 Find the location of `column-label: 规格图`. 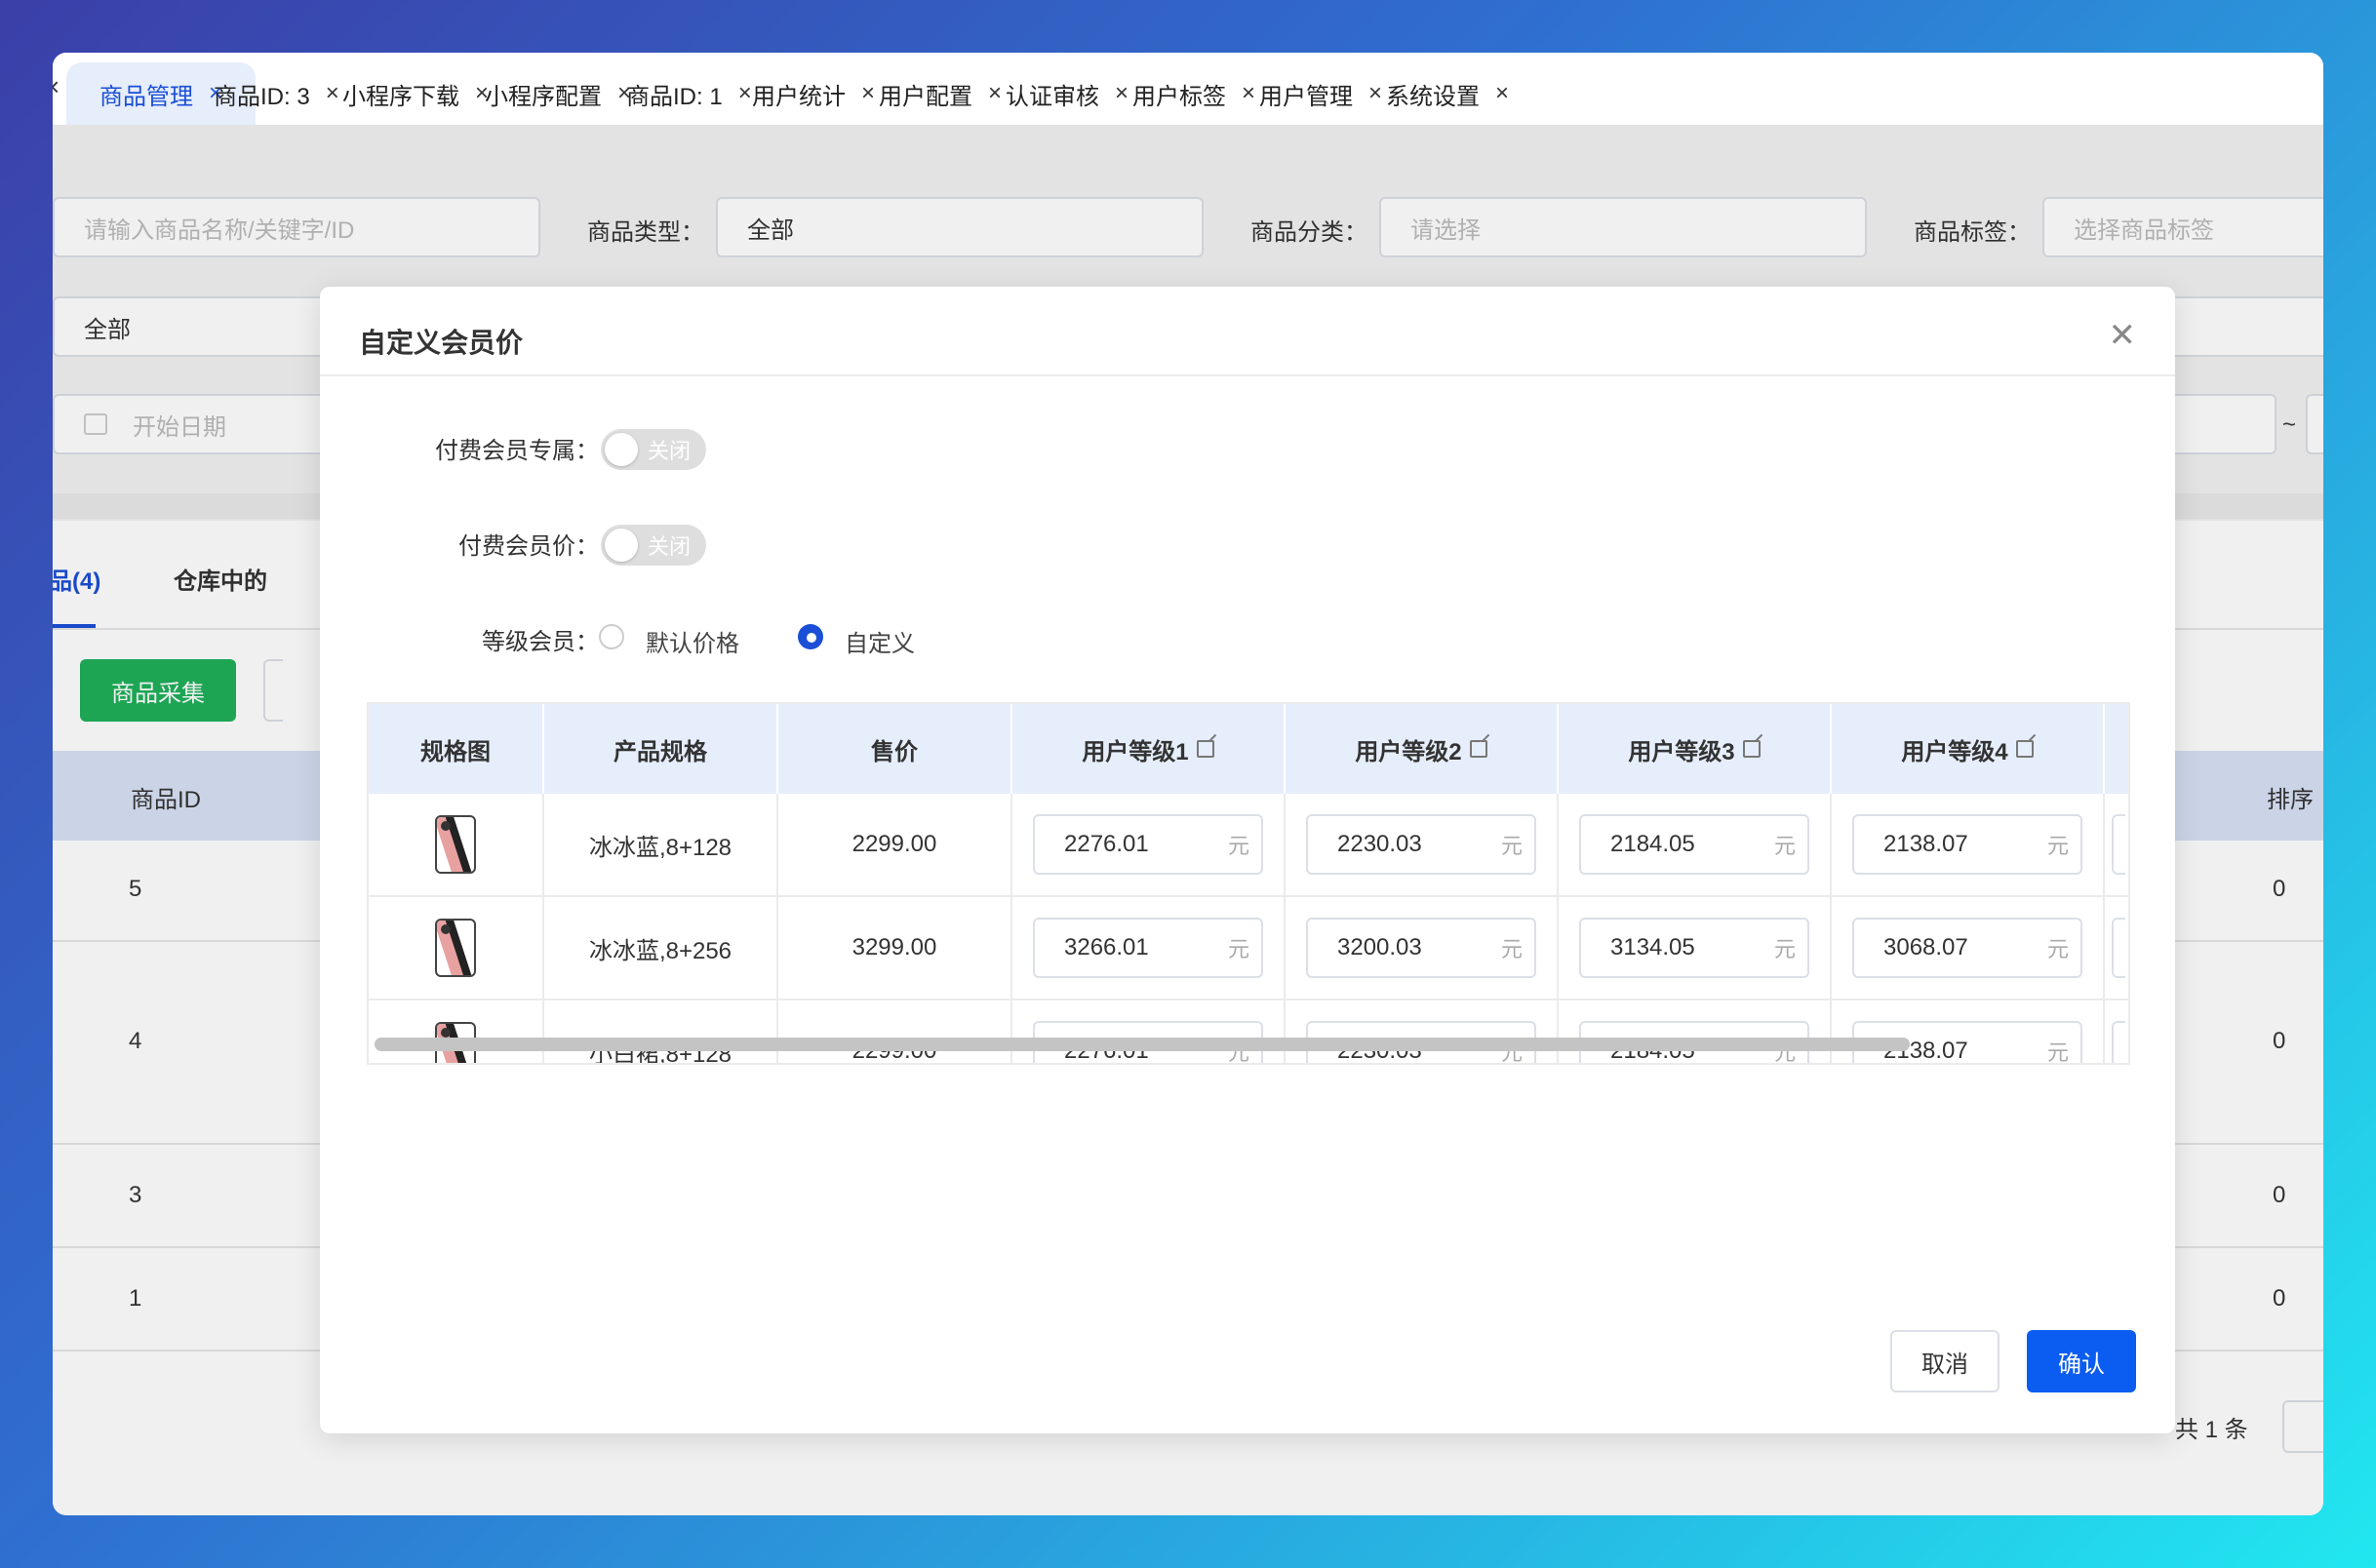

column-label: 规格图 is located at coordinates (456, 751).